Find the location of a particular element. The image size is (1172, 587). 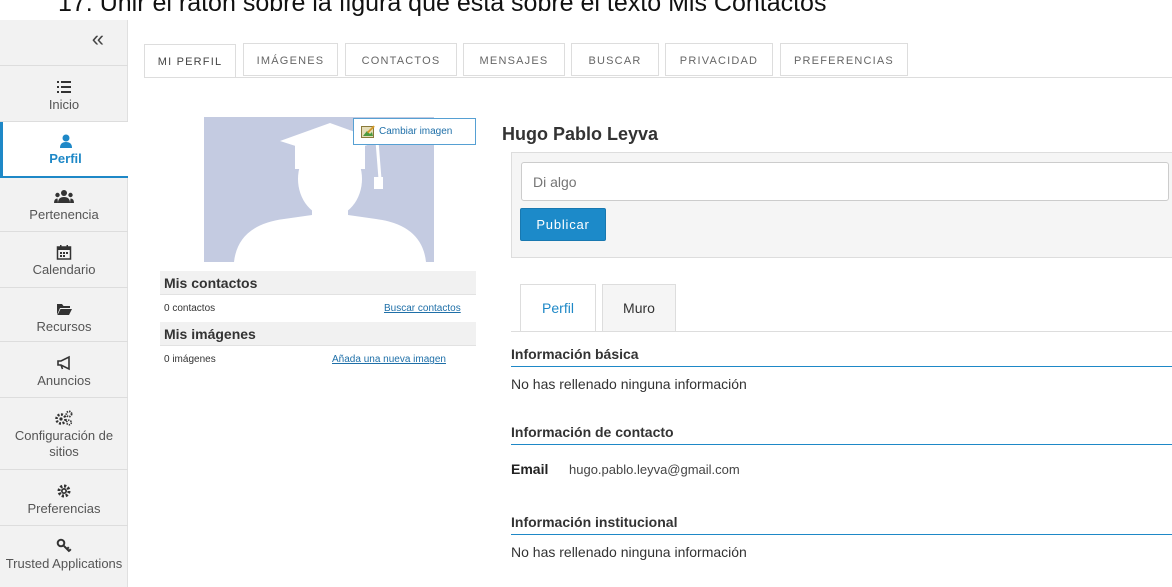

institutional-info-text: No has rellenado ninguna información is located at coordinates (629, 552).